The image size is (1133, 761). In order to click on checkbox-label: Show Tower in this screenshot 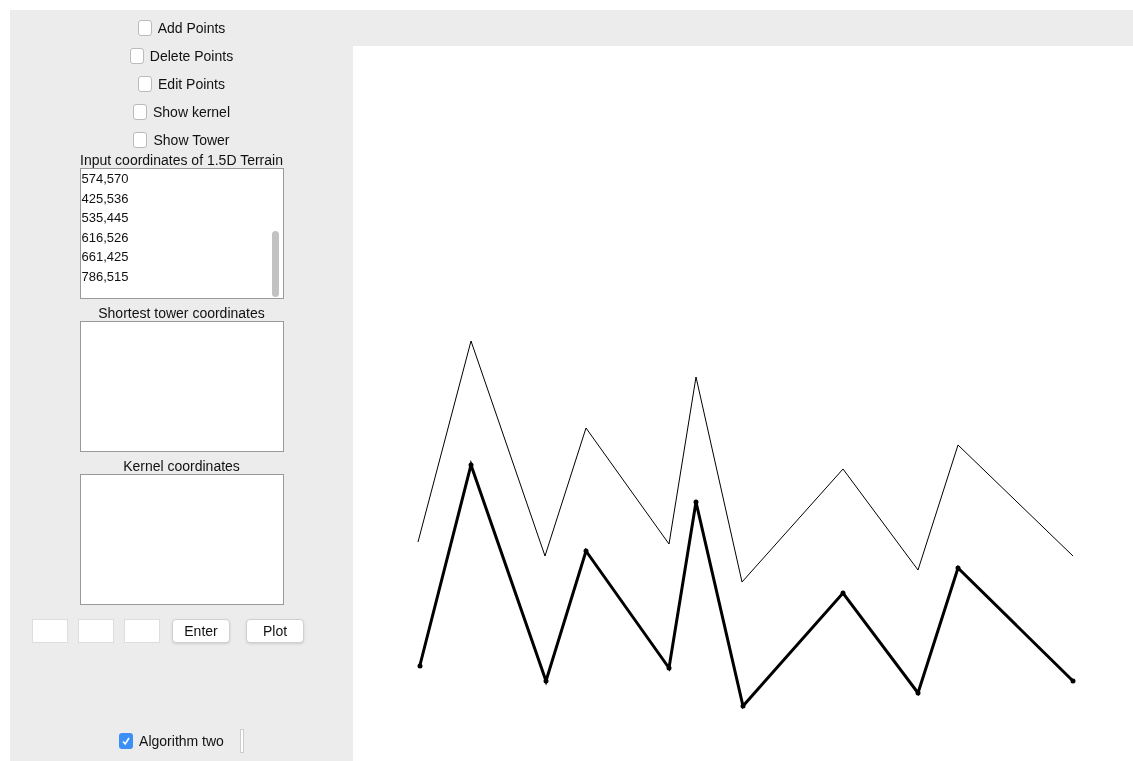, I will do `click(191, 140)`.